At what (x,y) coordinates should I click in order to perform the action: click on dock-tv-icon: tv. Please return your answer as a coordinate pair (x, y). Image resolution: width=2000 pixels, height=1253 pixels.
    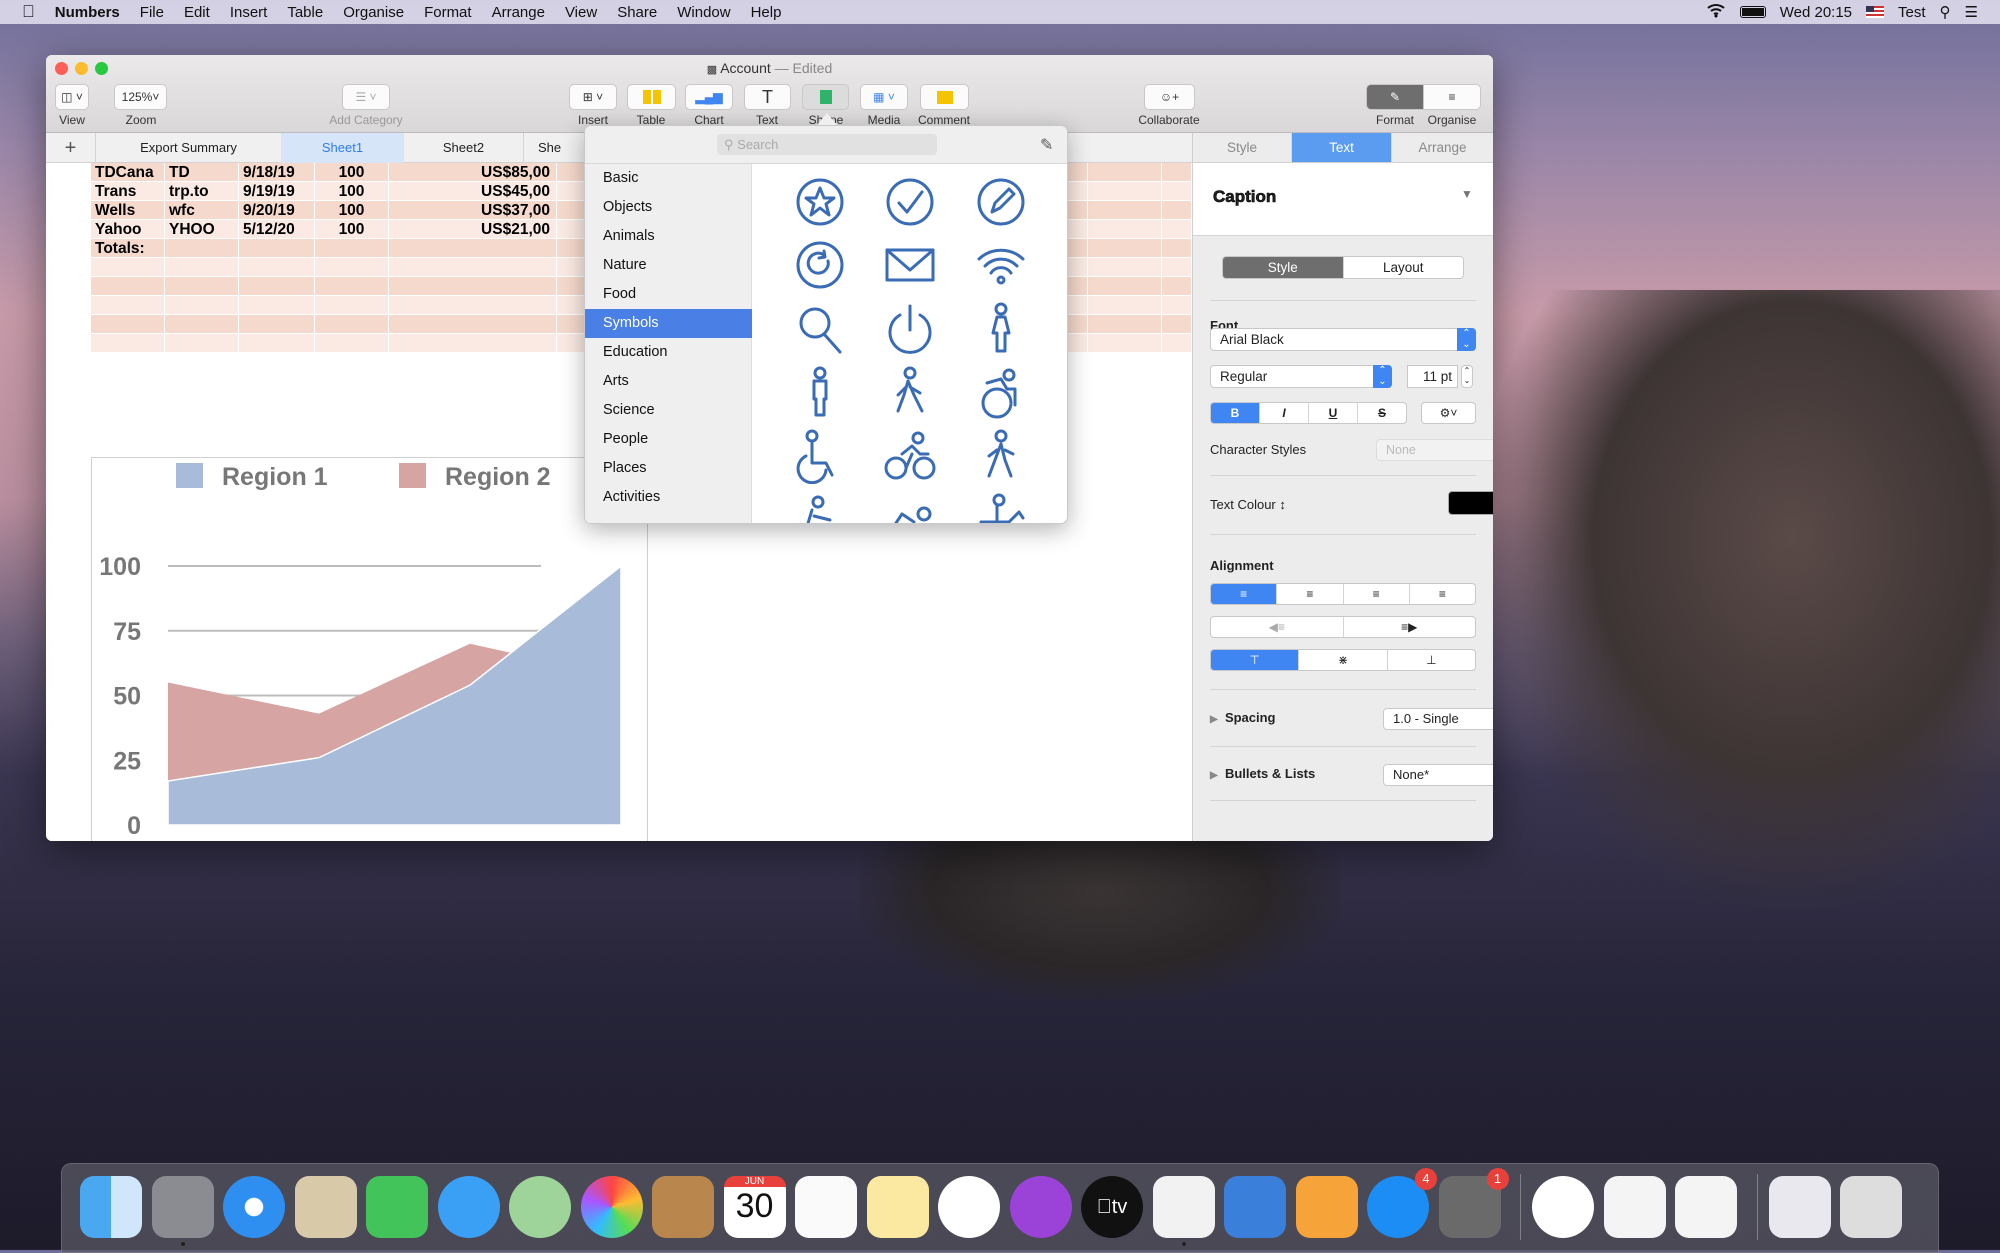
    Looking at the image, I should click on (1112, 1207).